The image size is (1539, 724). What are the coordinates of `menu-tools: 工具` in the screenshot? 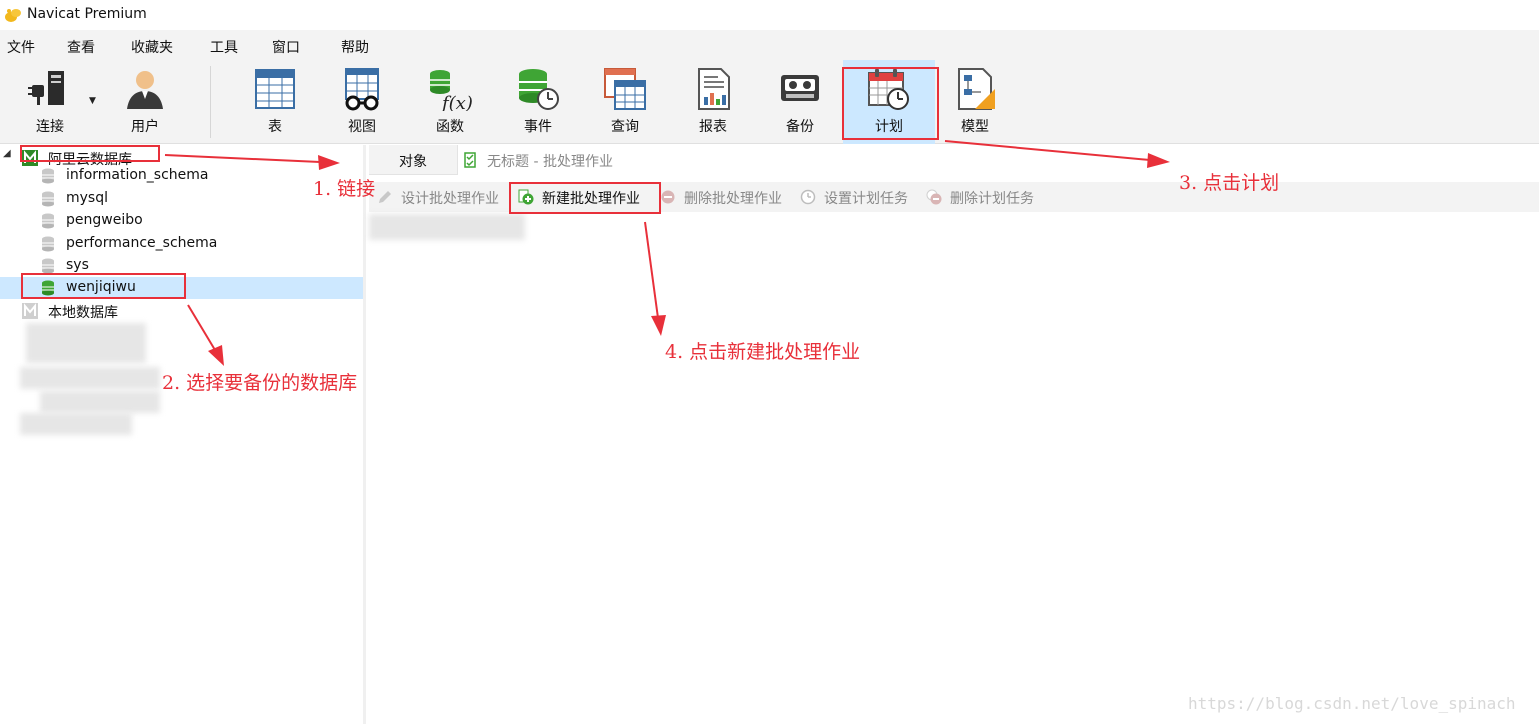 It's located at (224, 47).